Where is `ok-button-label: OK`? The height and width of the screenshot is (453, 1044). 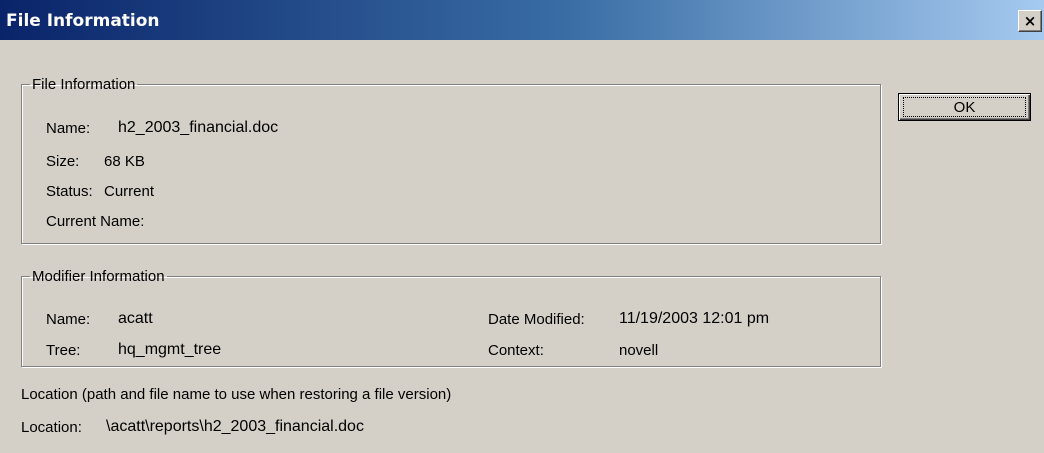
ok-button-label: OK is located at coordinates (964, 107).